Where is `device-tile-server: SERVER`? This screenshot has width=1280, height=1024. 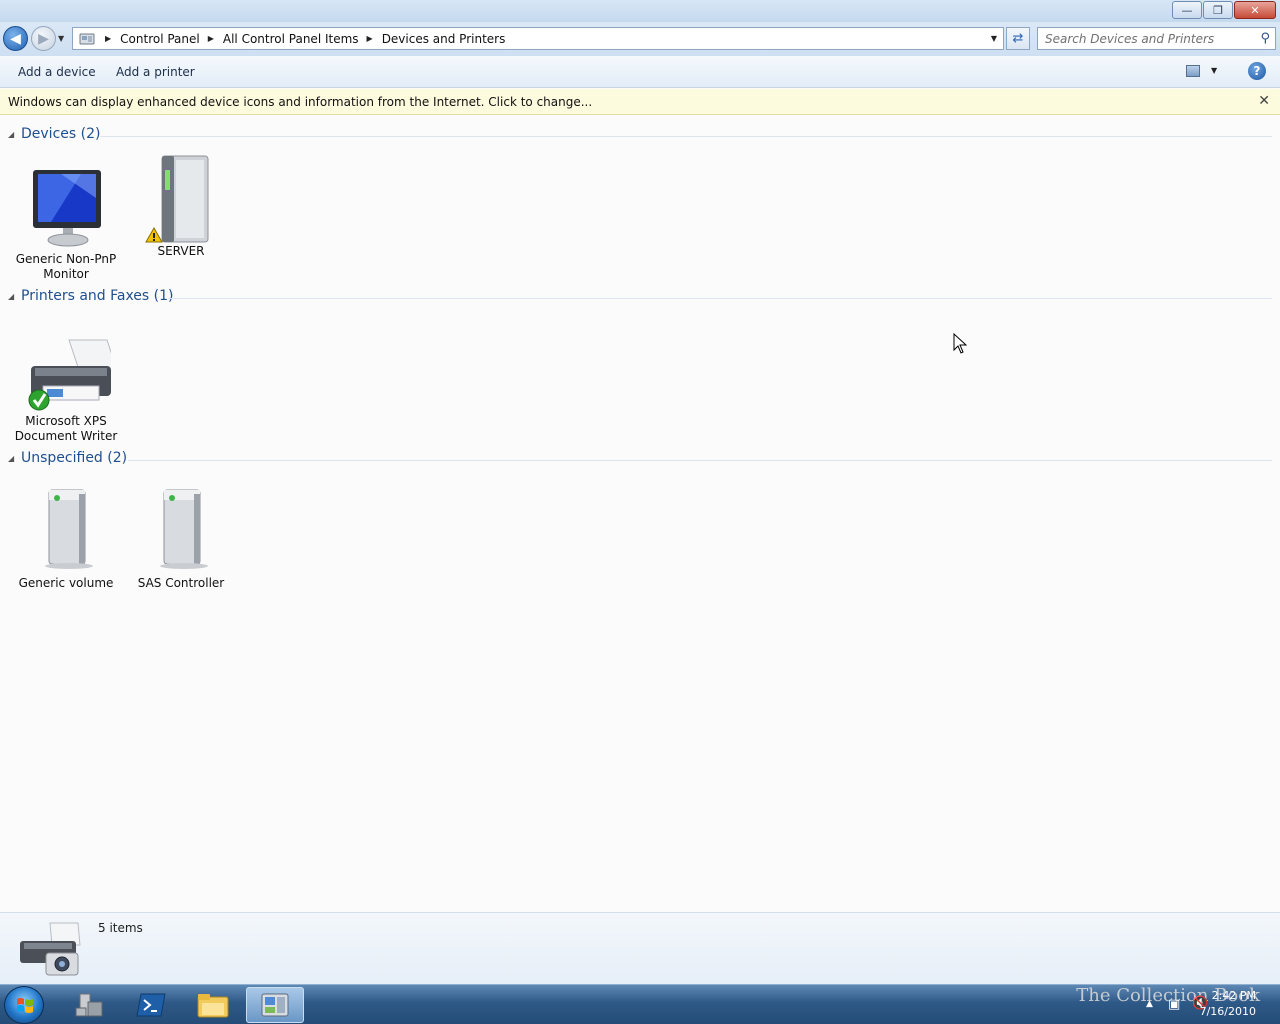 device-tile-server: SERVER is located at coordinates (181, 204).